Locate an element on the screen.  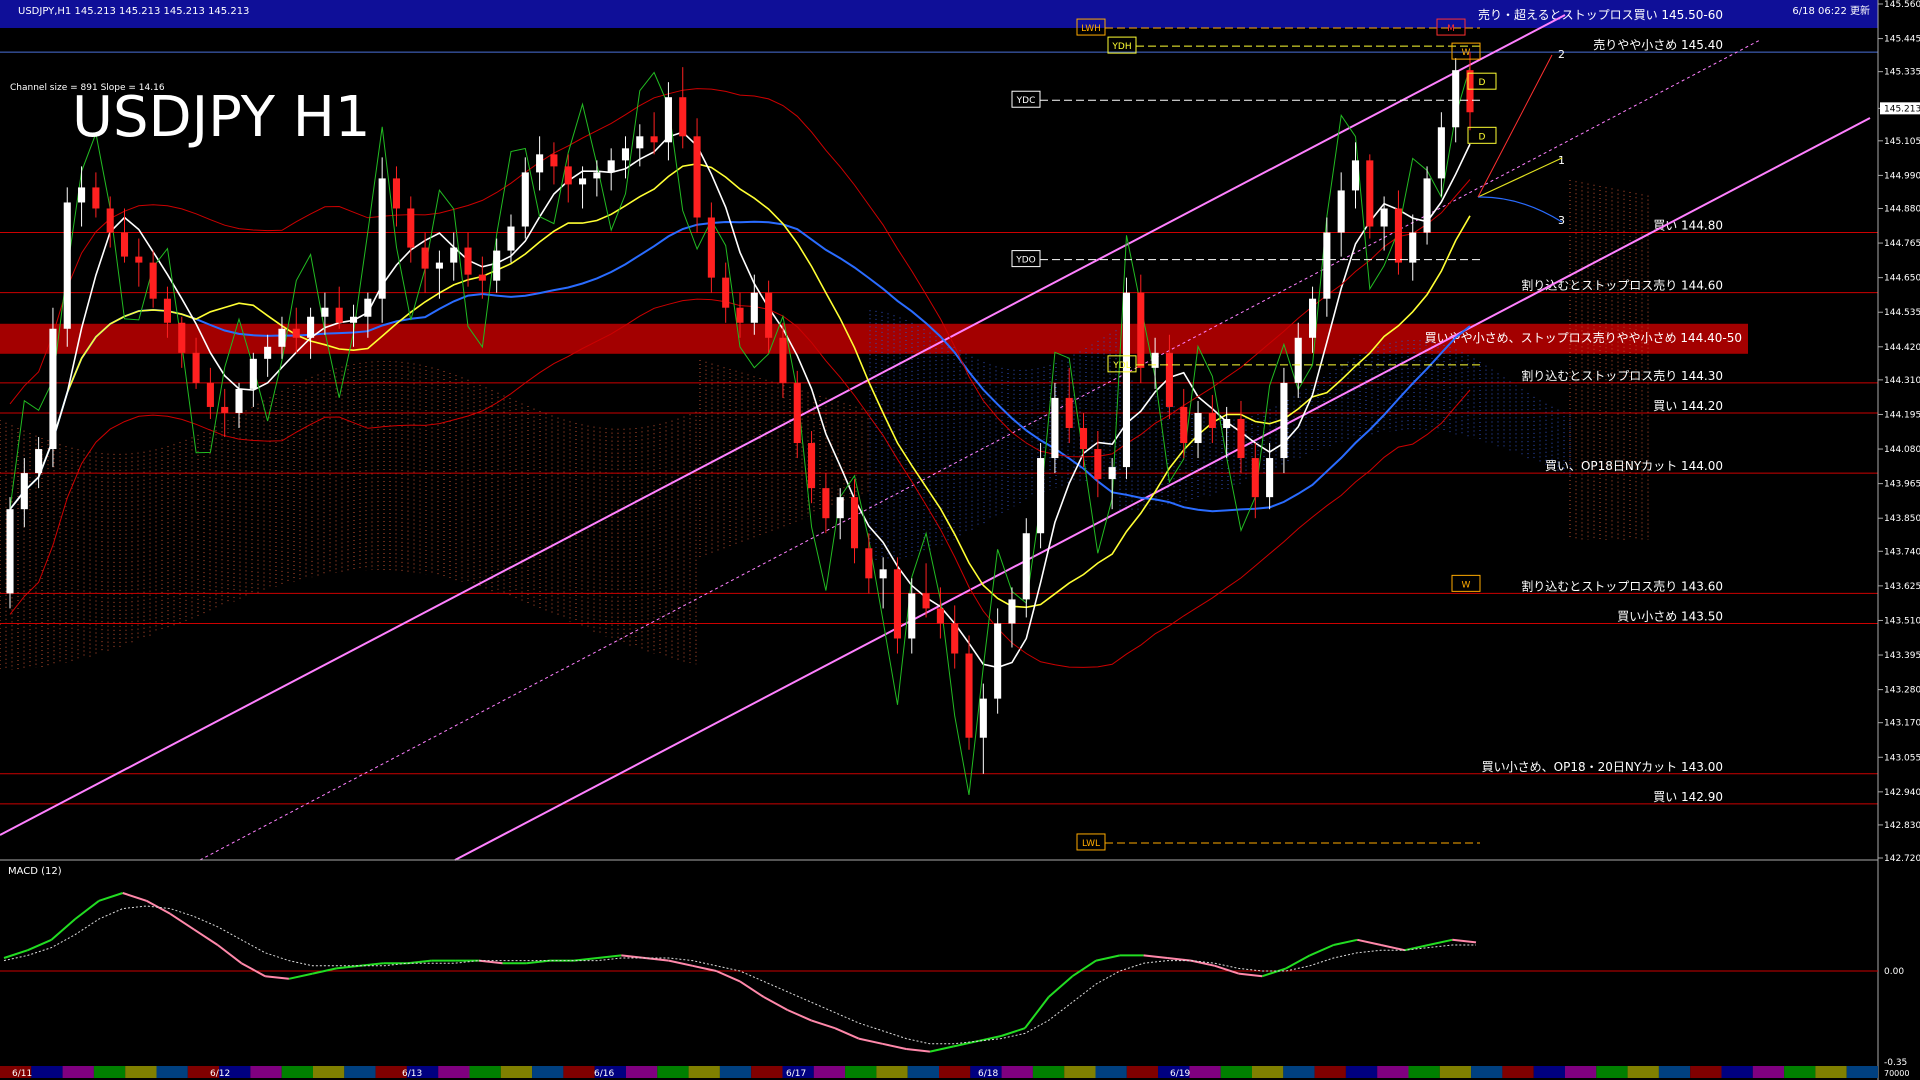
price-tick-label: 143.280 is located at coordinates (1902, 691).